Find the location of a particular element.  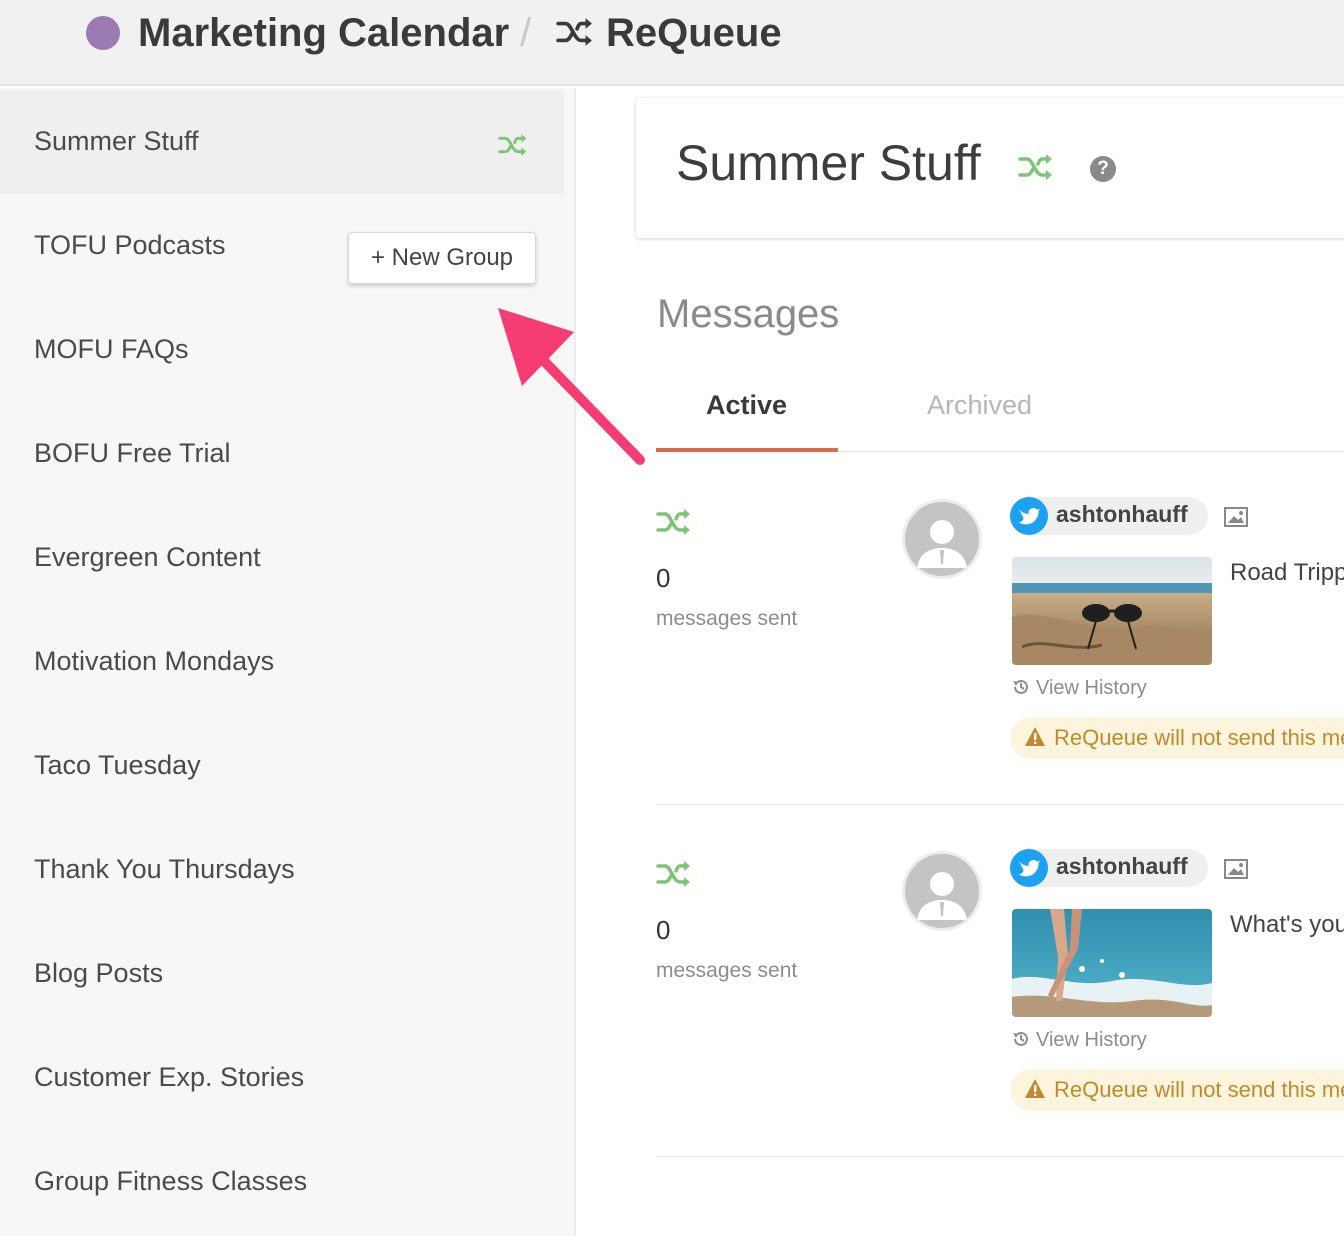

sidebar-item-label: Customer Exp. Stories is located at coordinates (169, 1077).